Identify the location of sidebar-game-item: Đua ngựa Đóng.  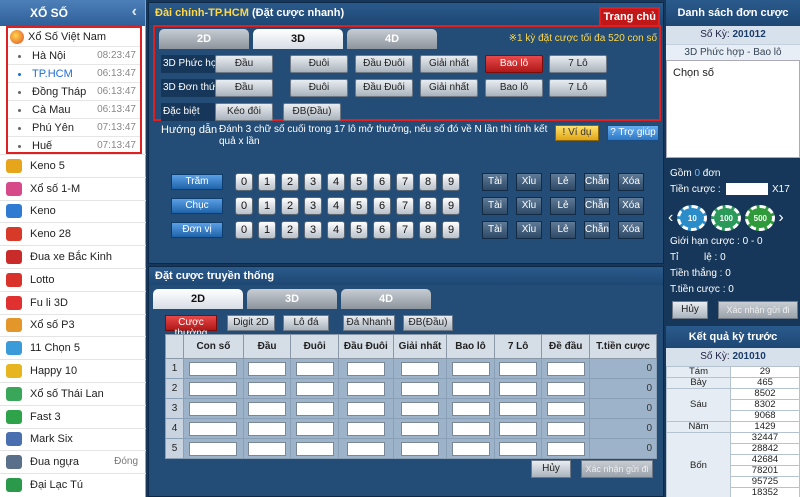
(73, 461).